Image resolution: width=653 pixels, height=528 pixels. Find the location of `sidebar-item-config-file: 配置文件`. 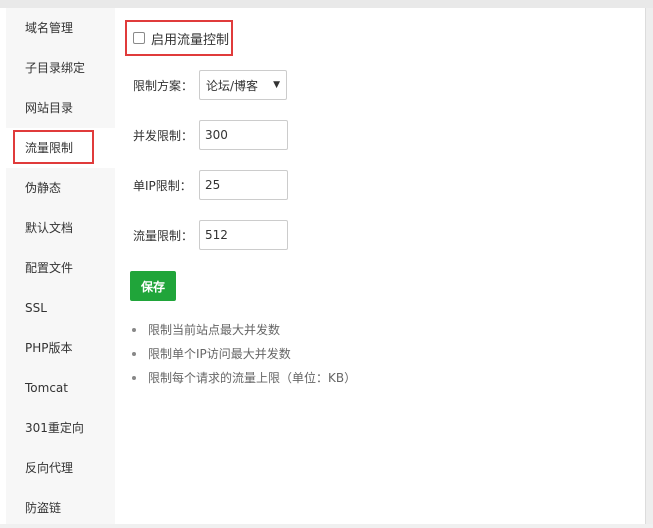

sidebar-item-config-file: 配置文件 is located at coordinates (60, 268).